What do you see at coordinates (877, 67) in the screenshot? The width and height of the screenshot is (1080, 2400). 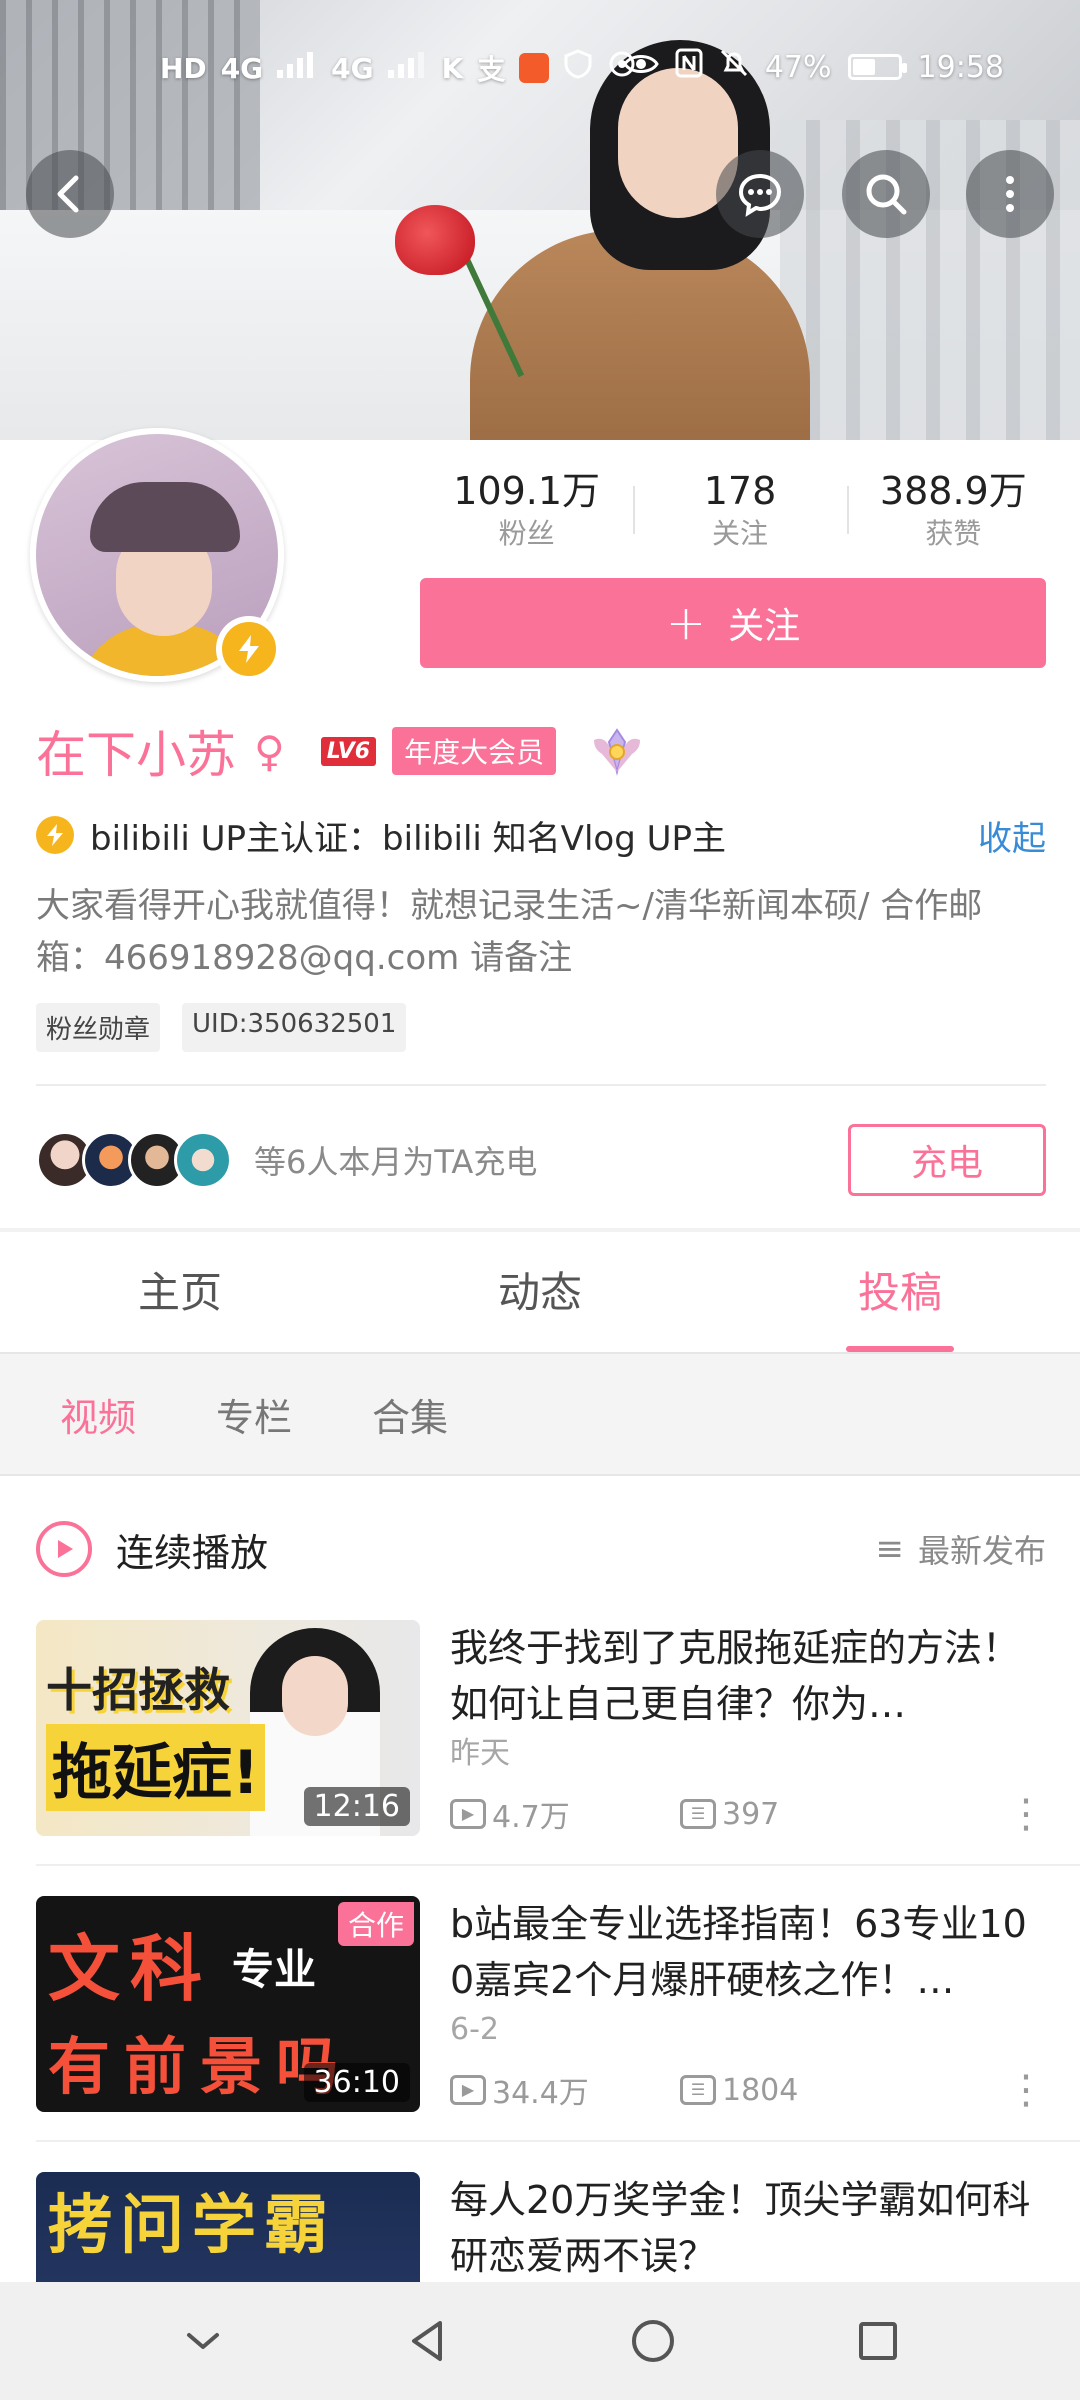 I see `battery-icon` at bounding box center [877, 67].